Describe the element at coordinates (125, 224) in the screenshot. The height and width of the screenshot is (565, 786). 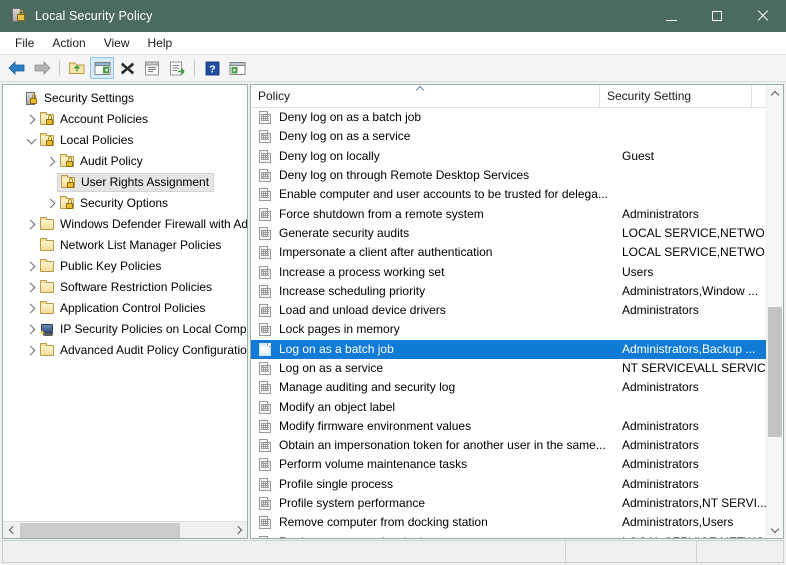
I see `tree-item-windows-defender-firewall: Windows Defender Firewall with Adva` at that location.